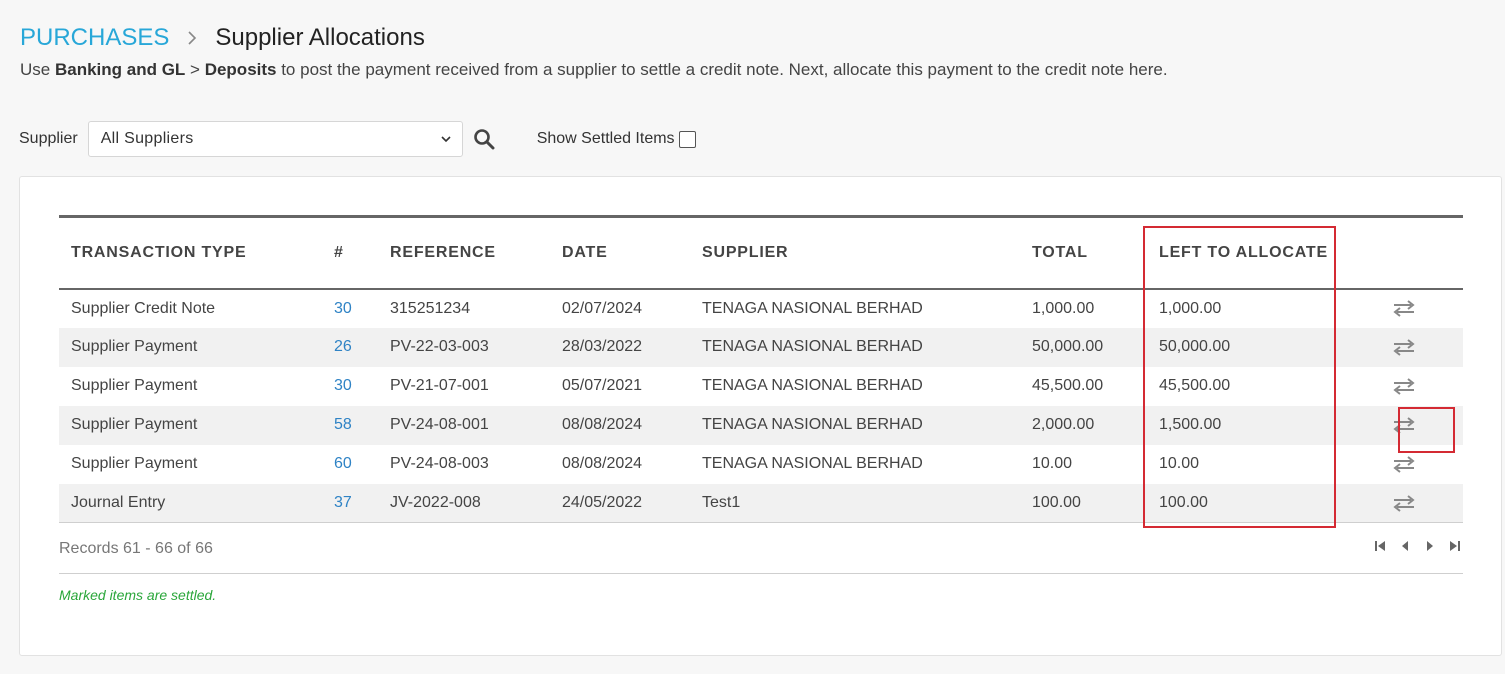 The width and height of the screenshot is (1505, 674). Describe the element at coordinates (602, 502) in the screenshot. I see `cell-date: 24/05/2022` at that location.